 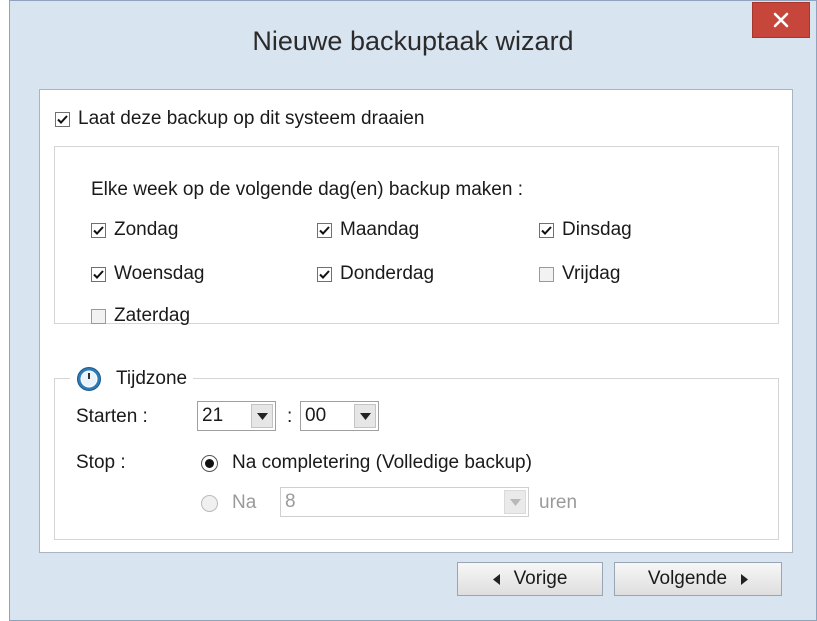 I want to click on day-saturday: Zaterdag, so click(x=140, y=316).